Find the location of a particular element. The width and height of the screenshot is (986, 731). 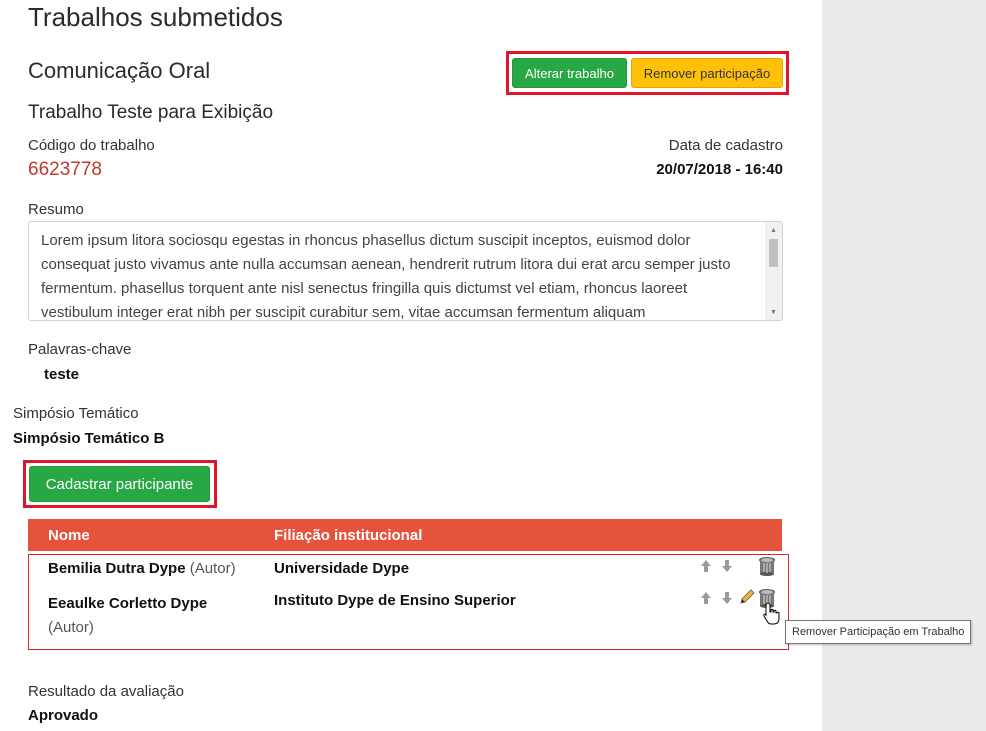

participants-table-header: Nome Filiação institucional is located at coordinates (405, 535).